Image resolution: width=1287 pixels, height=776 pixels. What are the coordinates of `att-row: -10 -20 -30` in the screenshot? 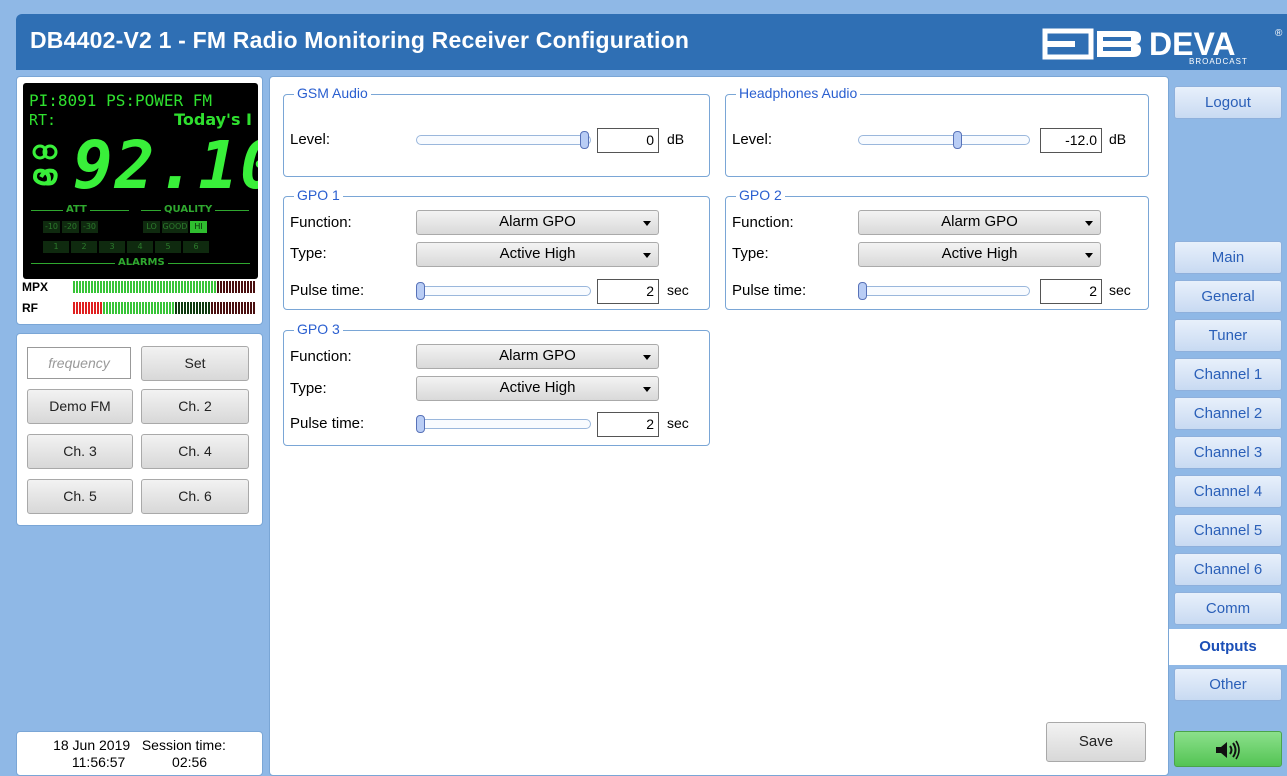 It's located at (70, 227).